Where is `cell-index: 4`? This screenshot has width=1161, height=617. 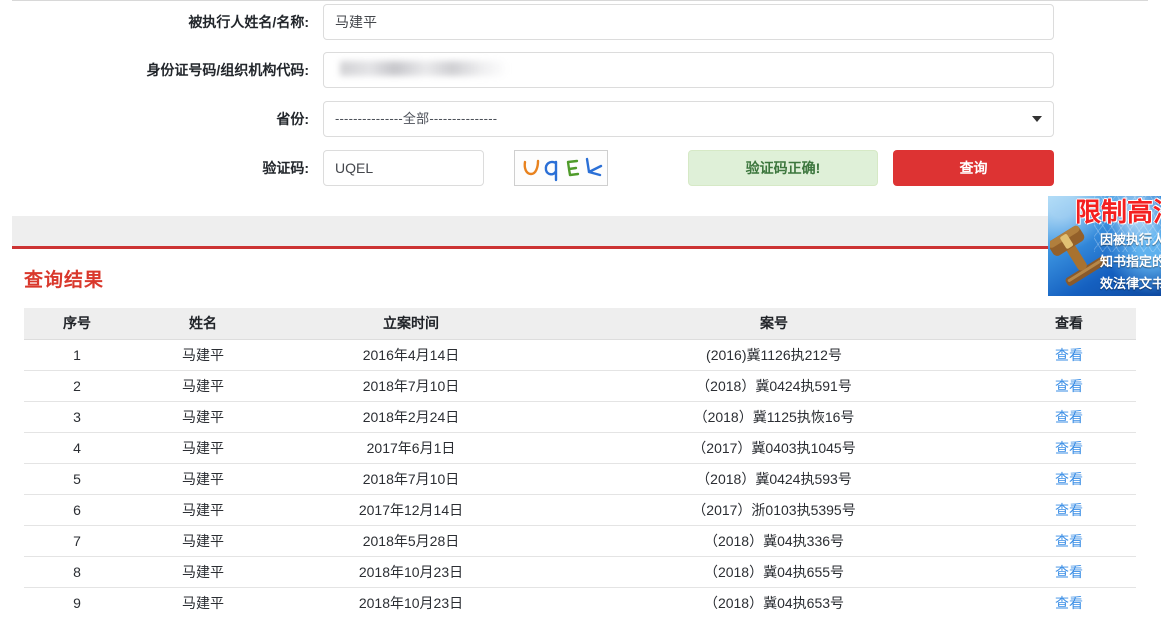 cell-index: 4 is located at coordinates (77, 447).